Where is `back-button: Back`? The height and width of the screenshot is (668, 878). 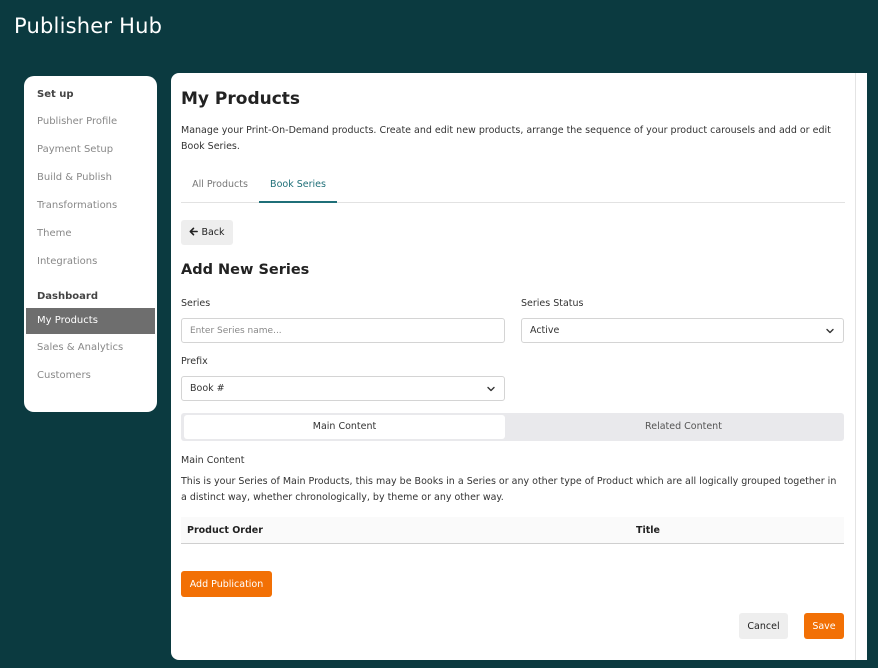
back-button: Back is located at coordinates (207, 232).